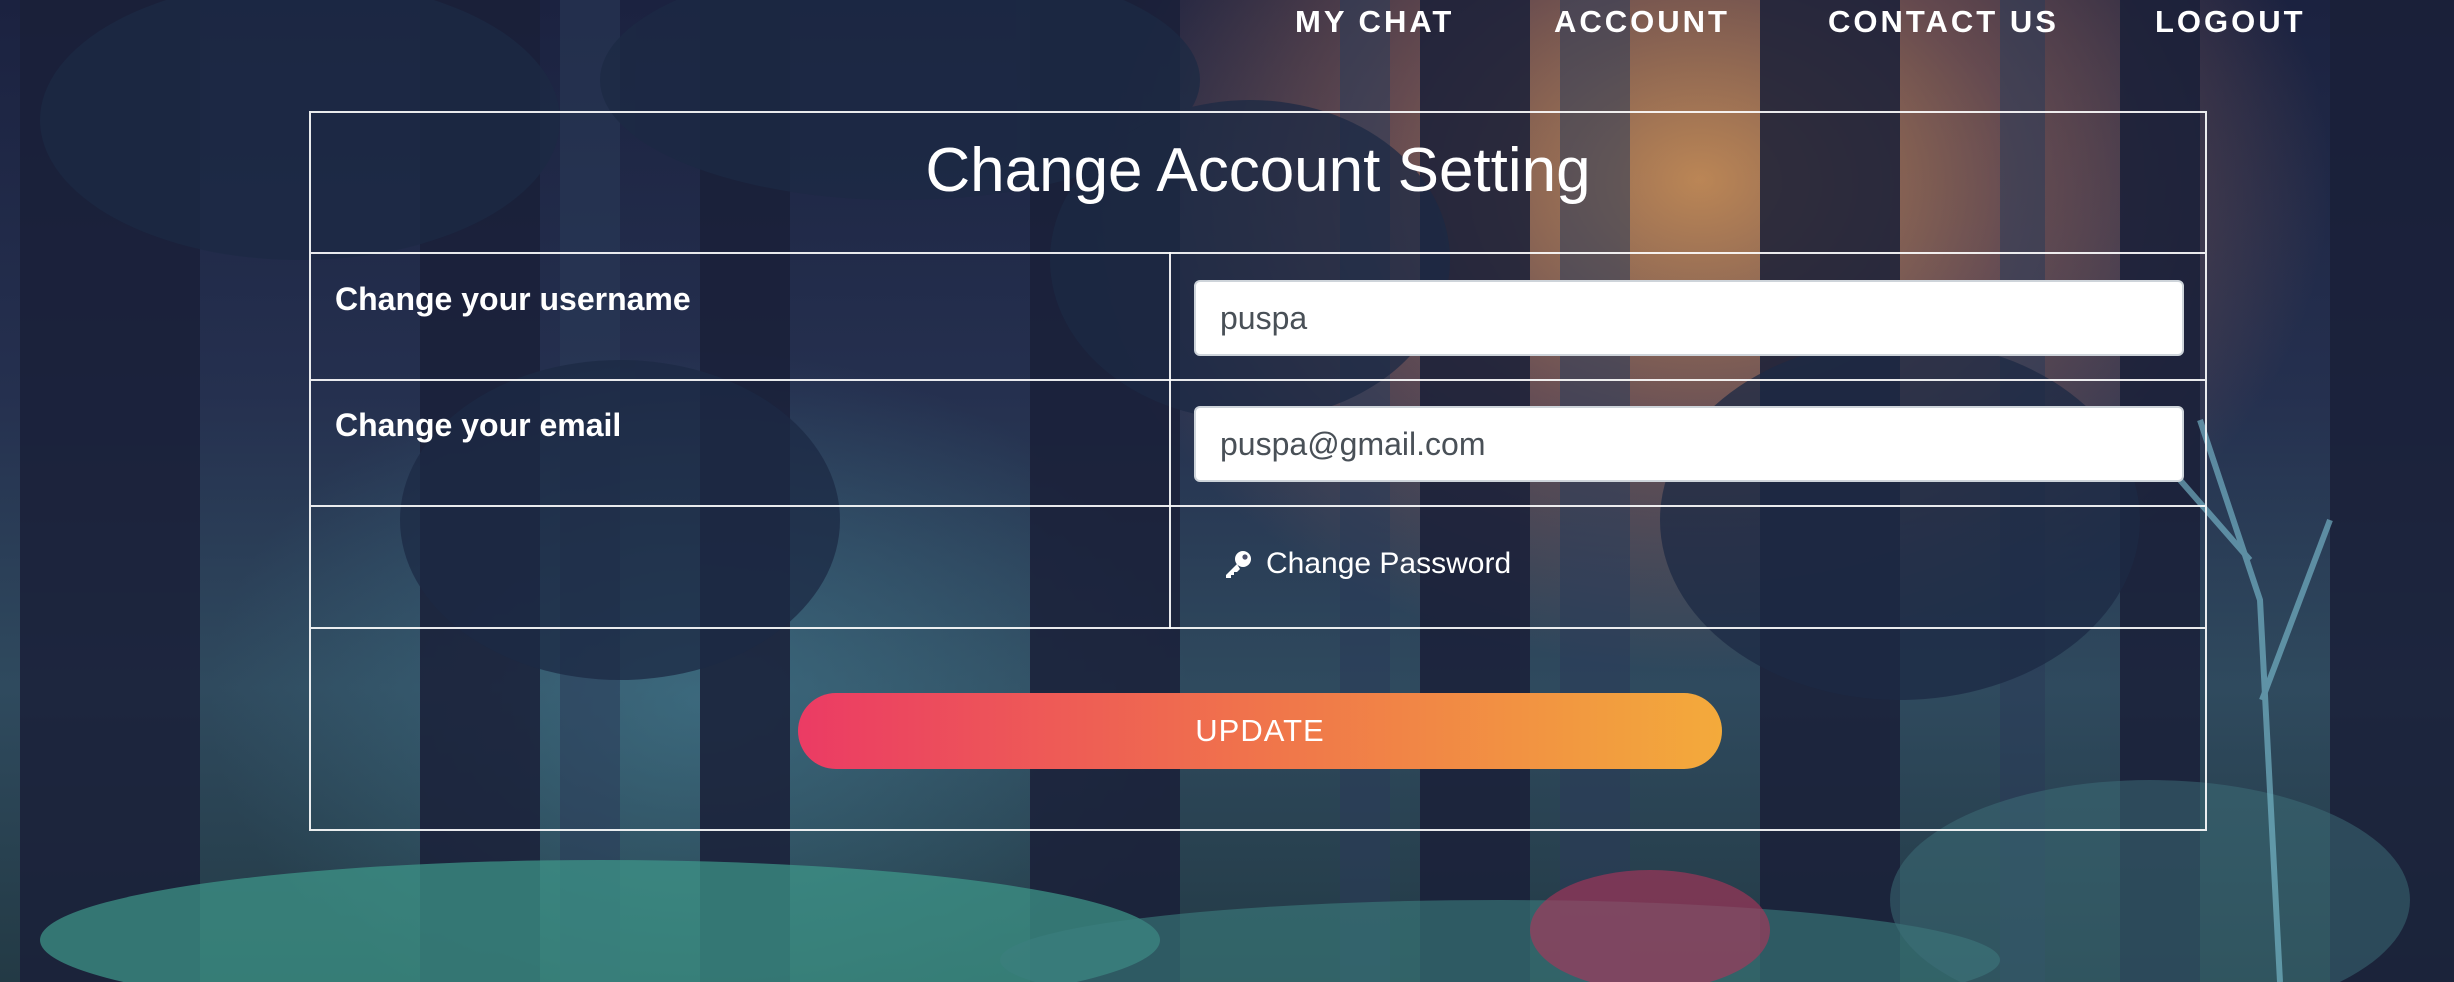 The width and height of the screenshot is (2454, 982). Describe the element at coordinates (1258, 170) in the screenshot. I see `page-title: Change Account Setting` at that location.